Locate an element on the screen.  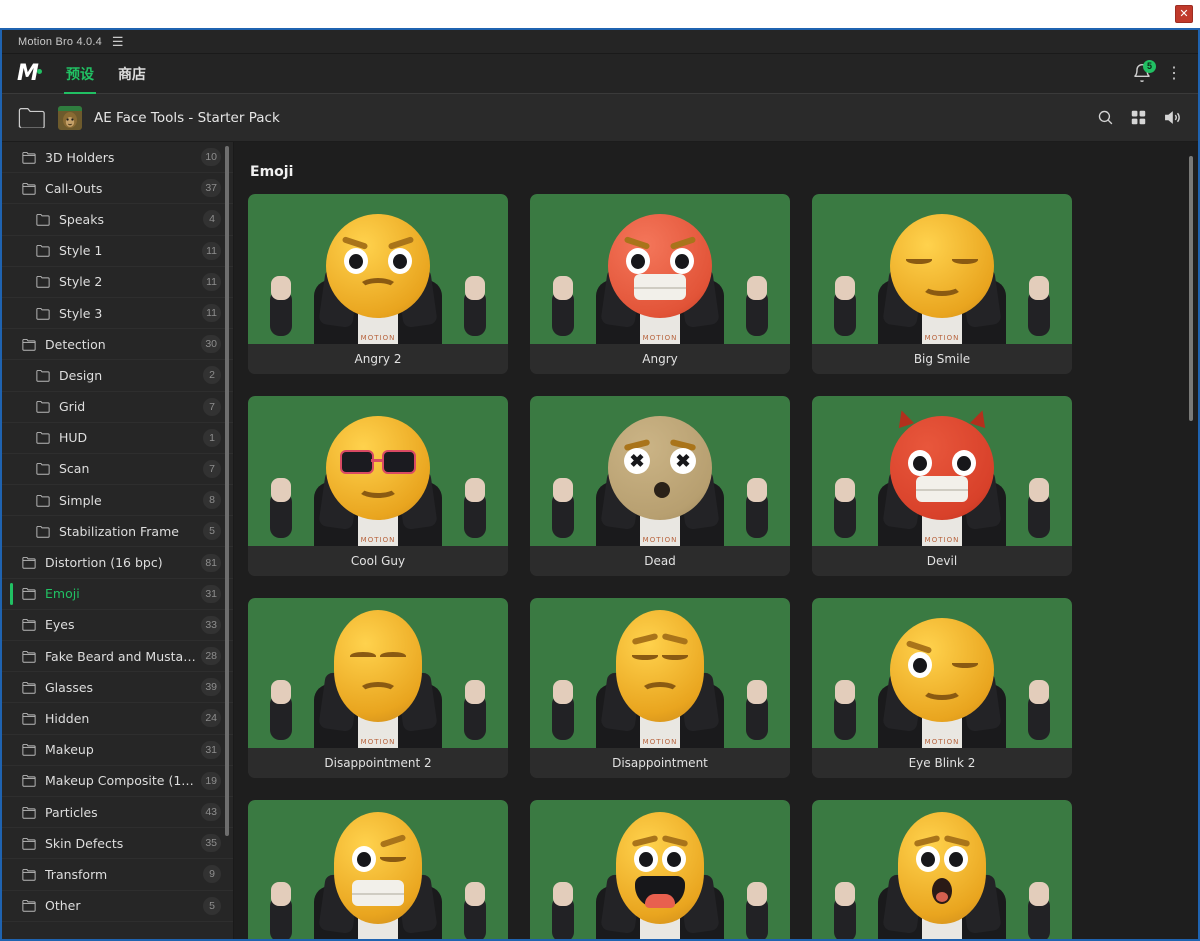
sidebar-item-label: Makeup Composite (16 bpc) is located at coordinates (123, 781).